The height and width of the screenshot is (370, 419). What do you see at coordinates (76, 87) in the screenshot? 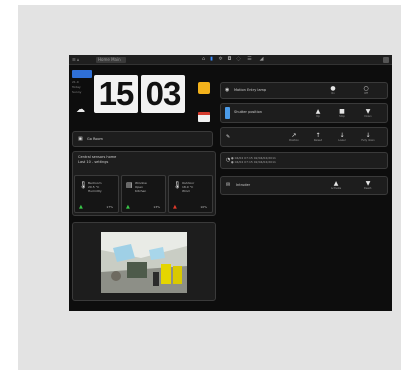
I see `weather-day: Today` at bounding box center [76, 87].